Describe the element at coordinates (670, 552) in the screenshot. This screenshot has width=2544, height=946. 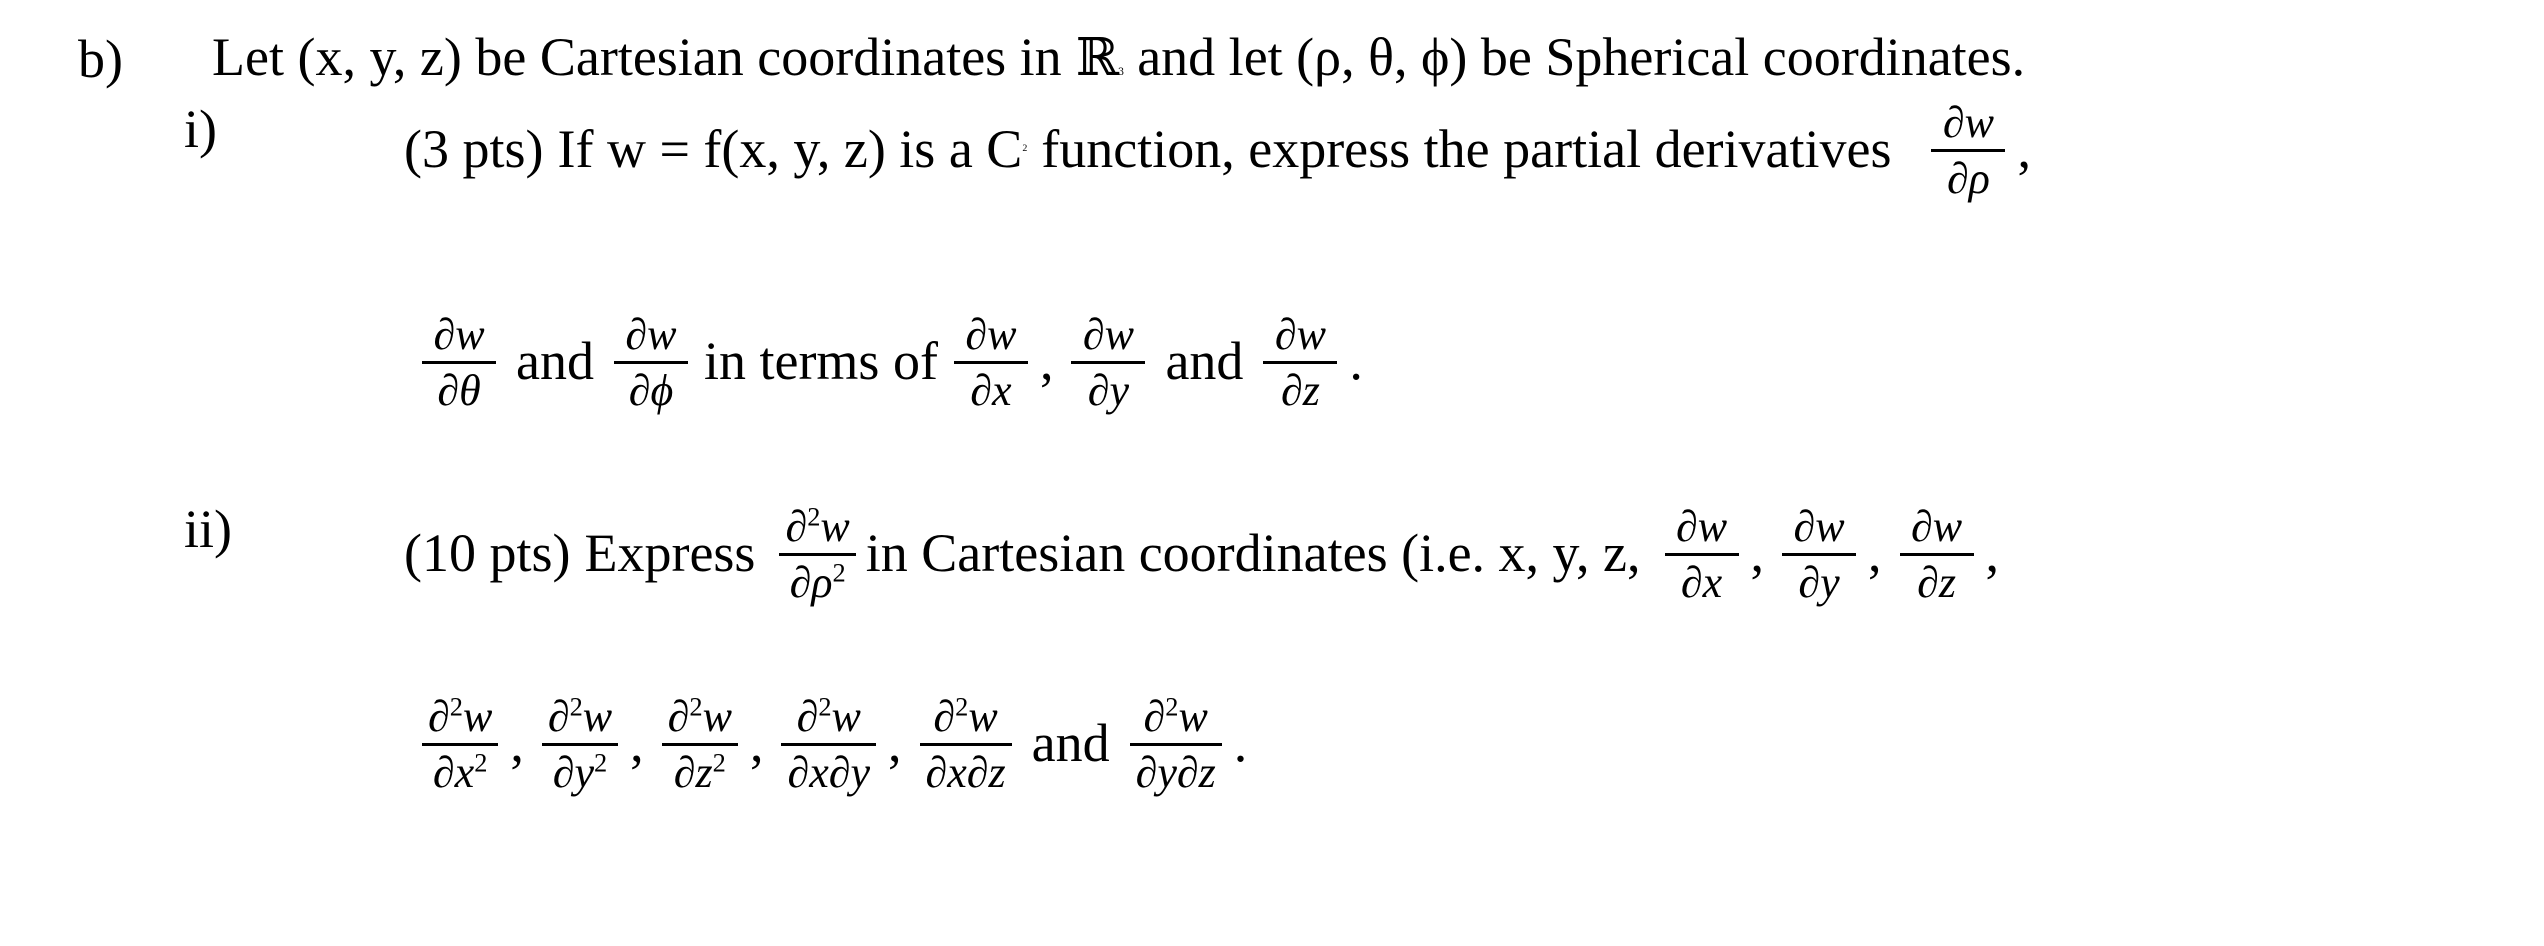
I see `subpart-ii-verb: Express` at that location.